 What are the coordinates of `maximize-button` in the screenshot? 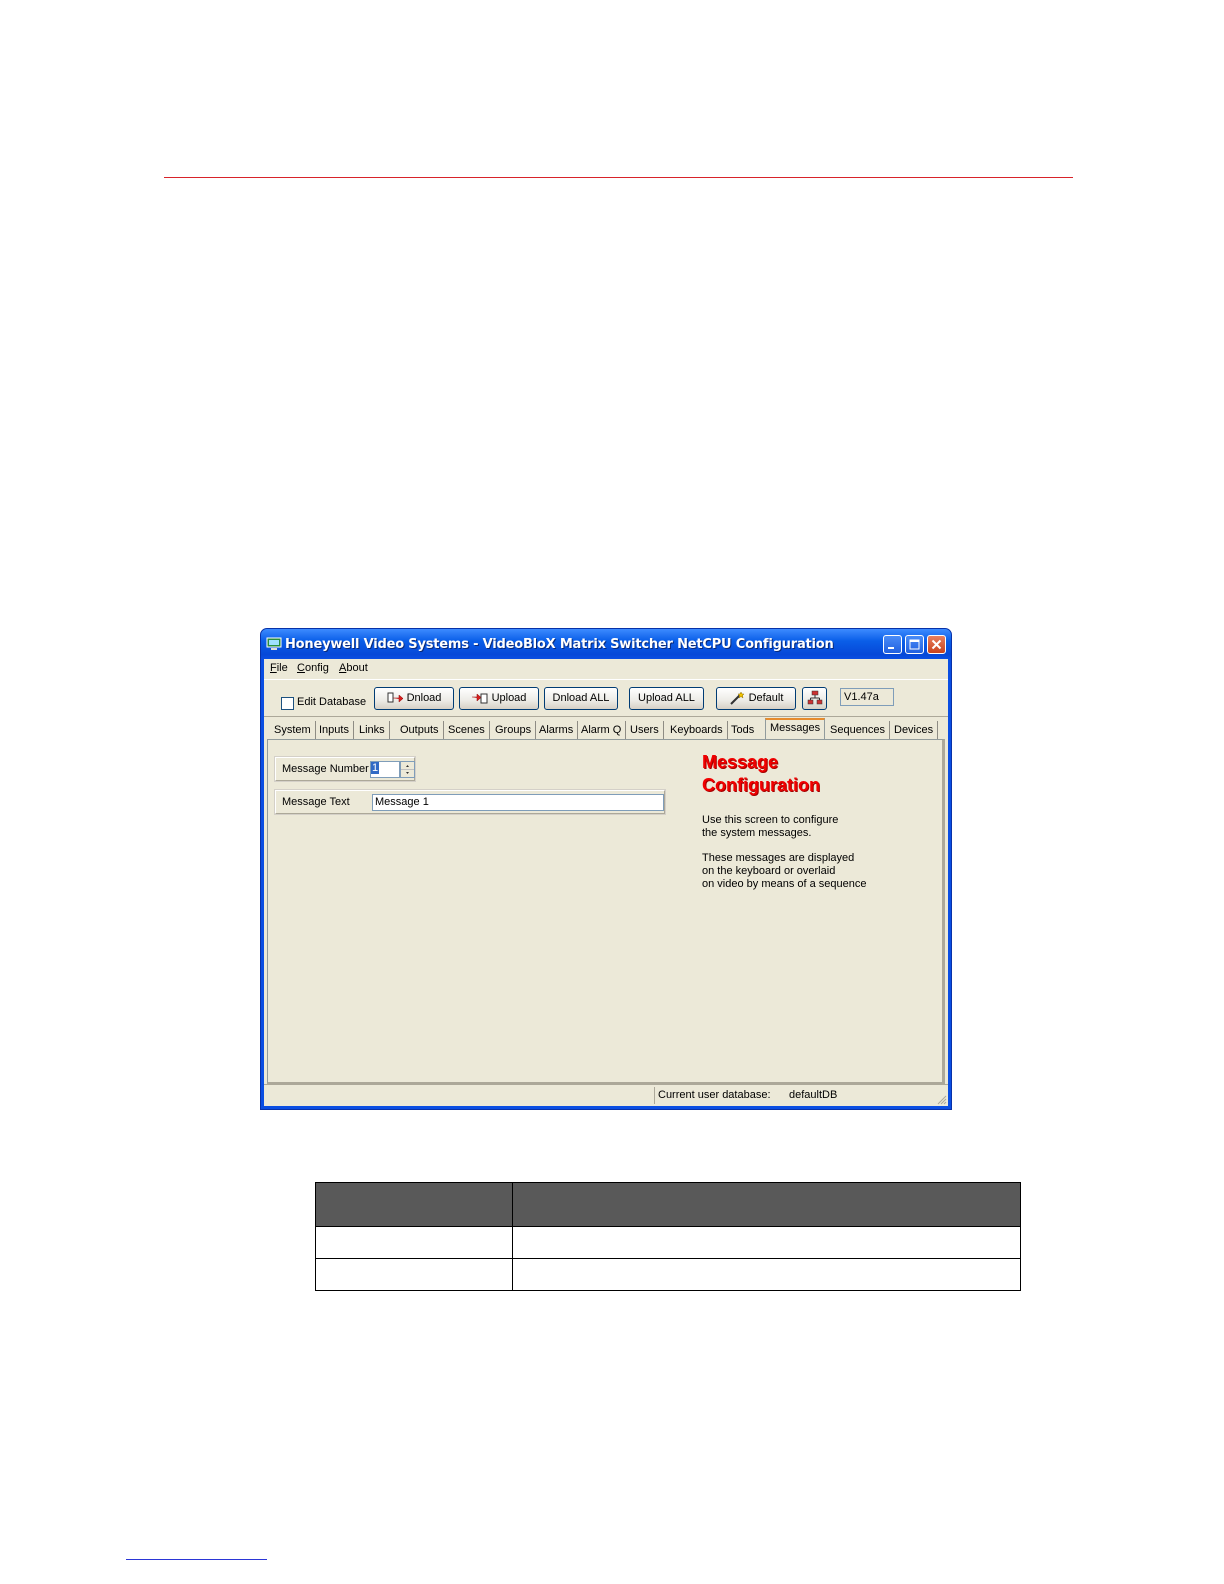 It's located at (914, 644).